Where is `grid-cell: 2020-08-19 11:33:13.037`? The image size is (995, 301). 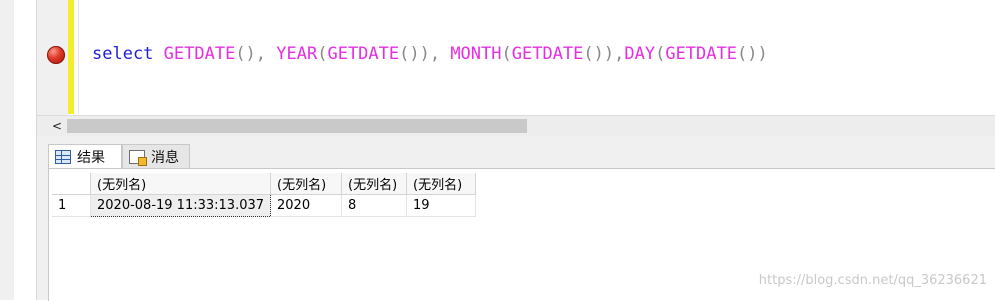
grid-cell: 2020-08-19 11:33:13.037 is located at coordinates (180, 205).